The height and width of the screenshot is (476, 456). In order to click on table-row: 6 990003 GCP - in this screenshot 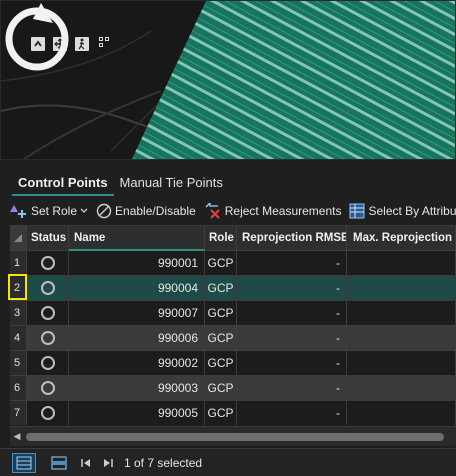, I will do `click(233, 388)`.